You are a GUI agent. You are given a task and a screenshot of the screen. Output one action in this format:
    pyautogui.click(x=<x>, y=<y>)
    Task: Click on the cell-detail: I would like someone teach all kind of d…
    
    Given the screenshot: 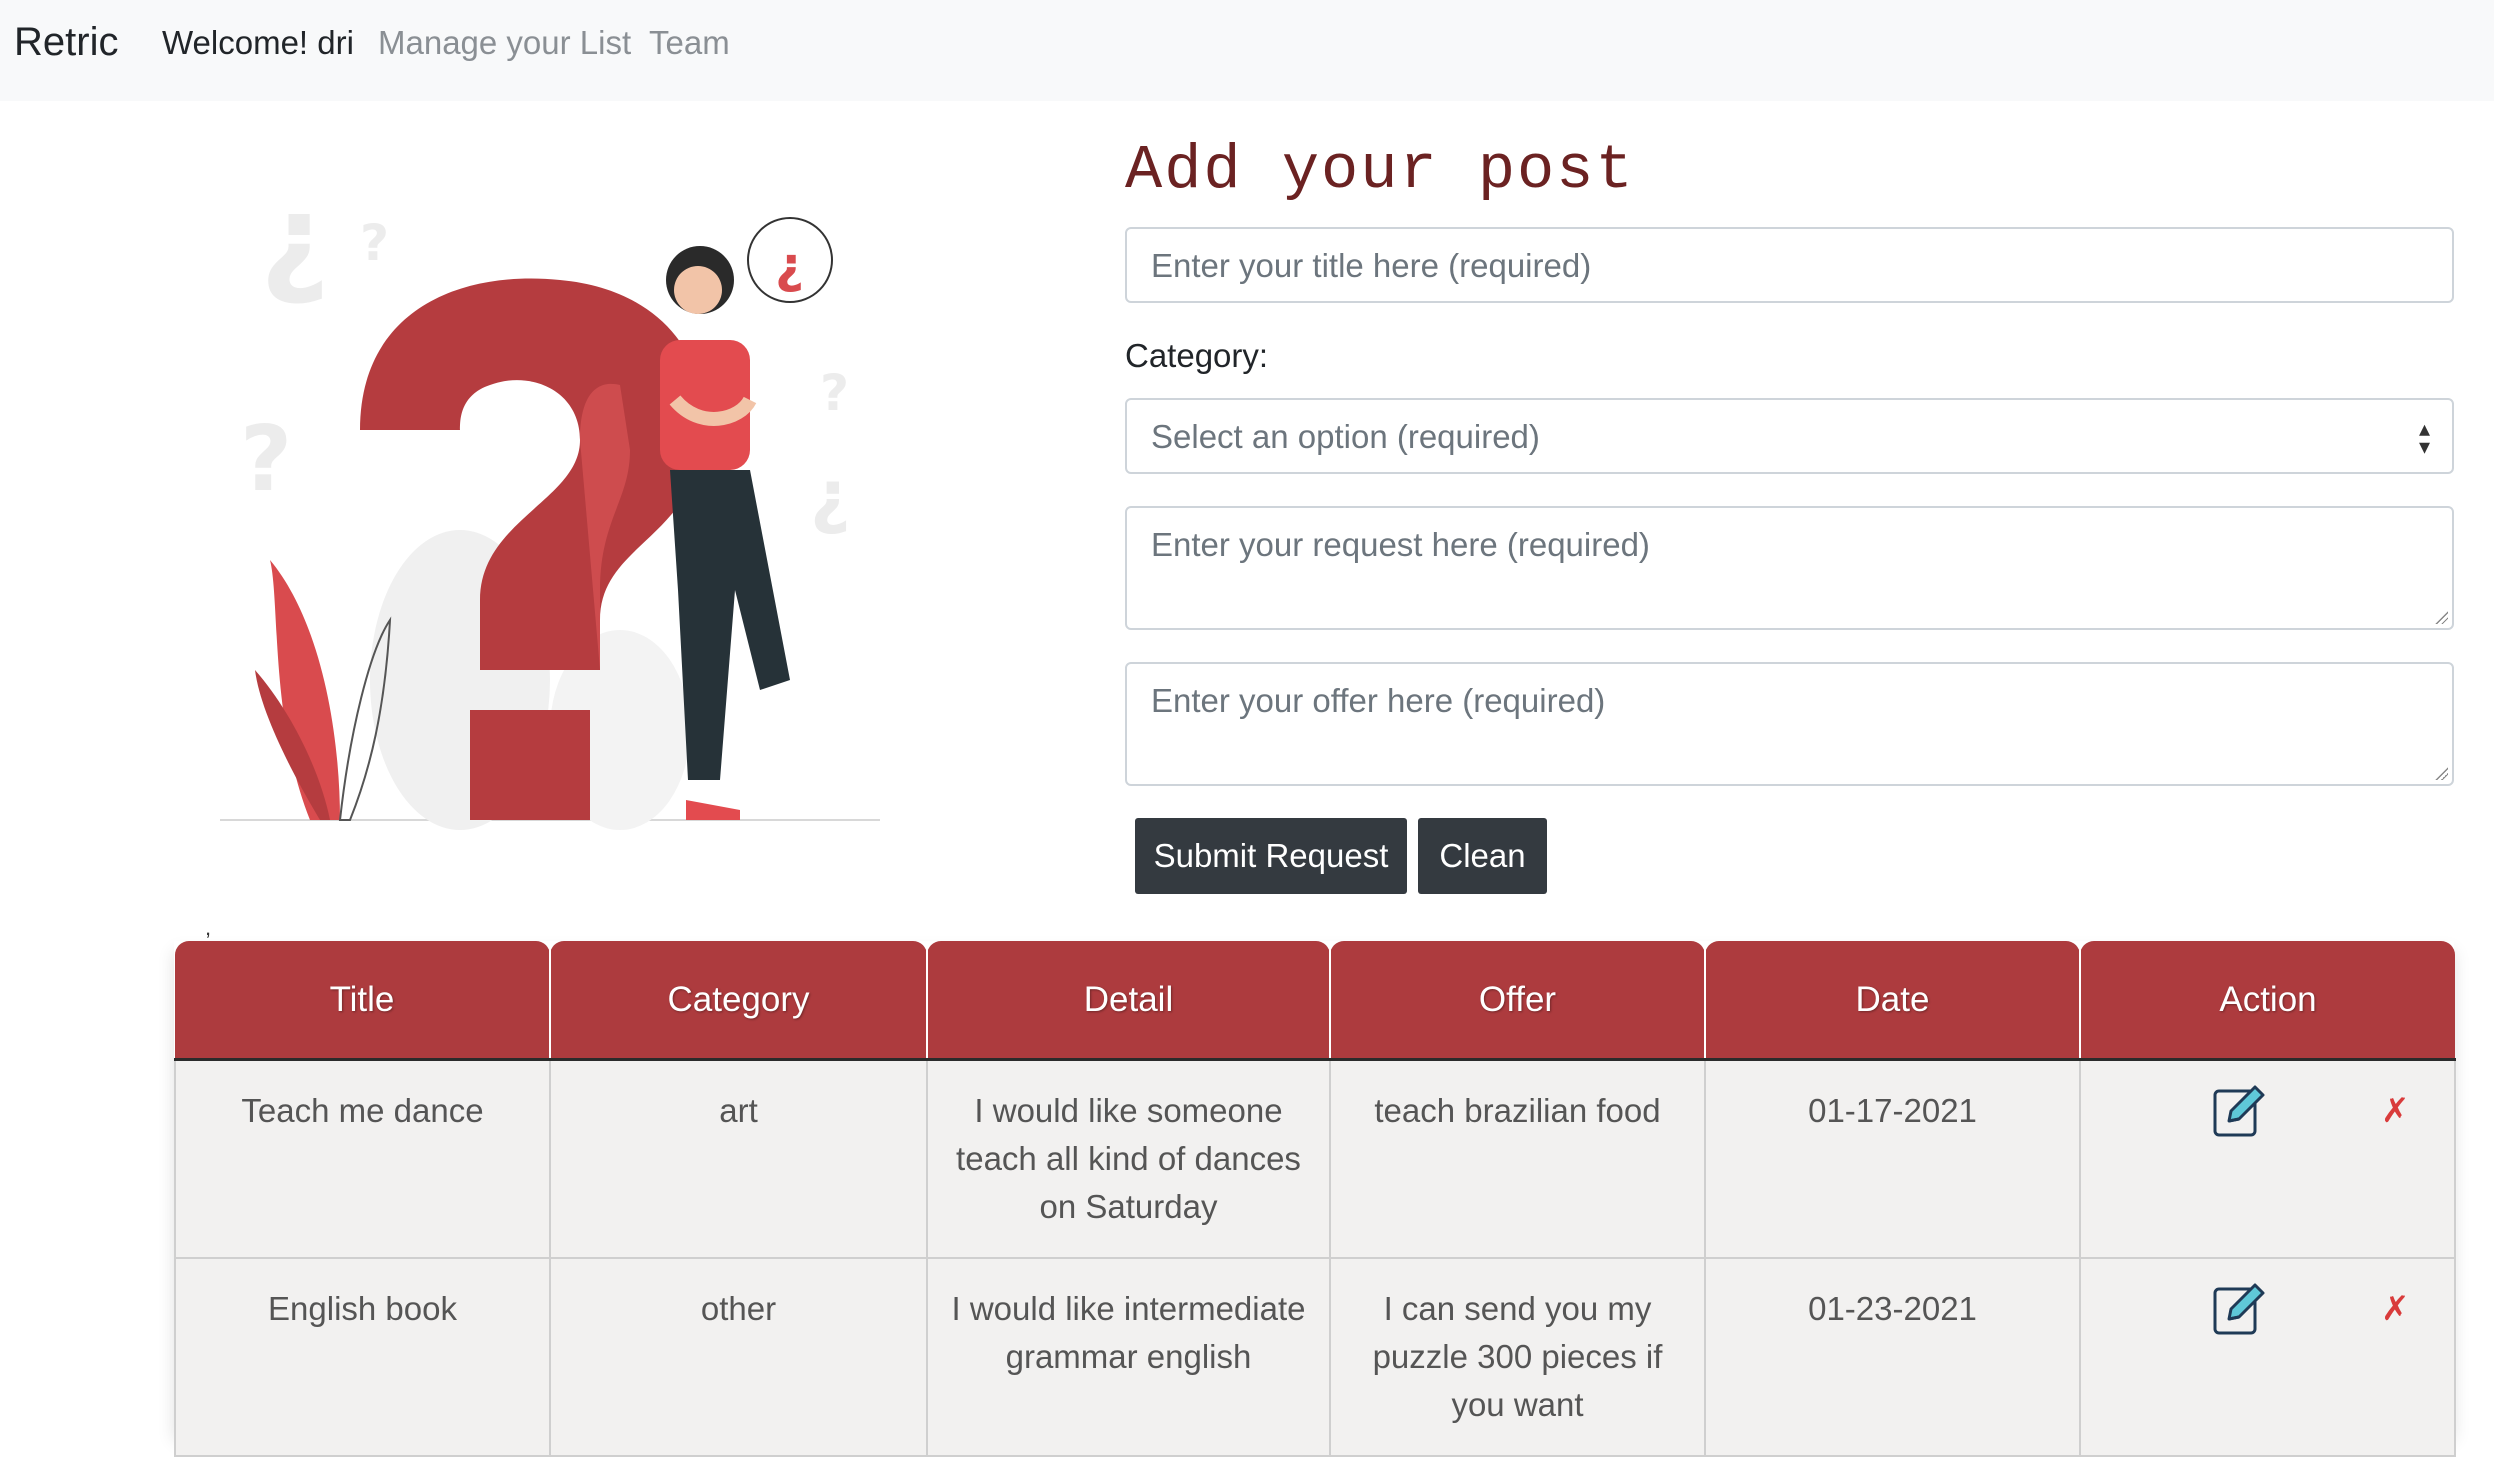 What is the action you would take?
    pyautogui.click(x=1128, y=1159)
    